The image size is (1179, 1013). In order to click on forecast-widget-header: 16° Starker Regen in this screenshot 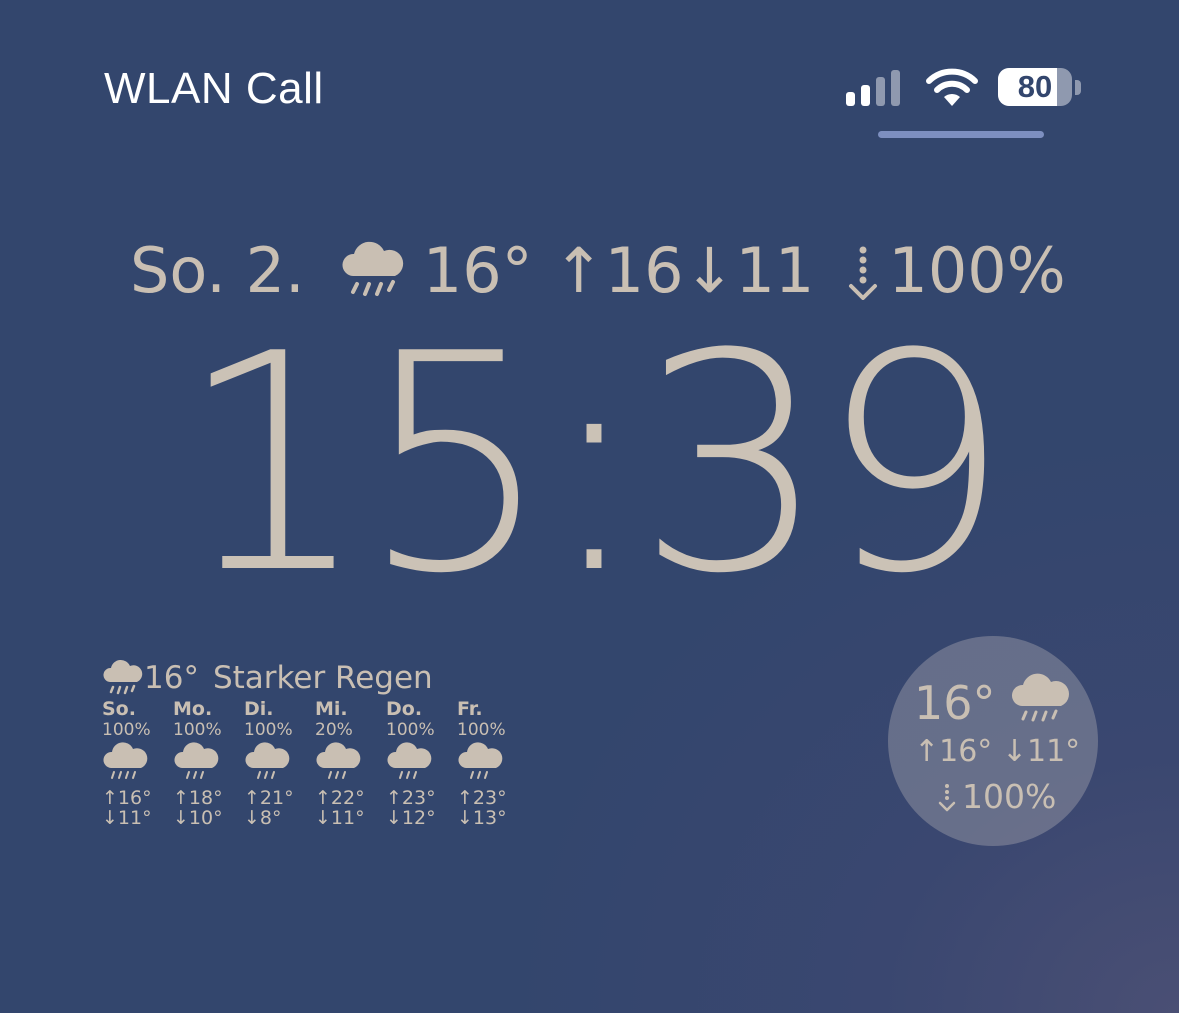, I will do `click(267, 678)`.